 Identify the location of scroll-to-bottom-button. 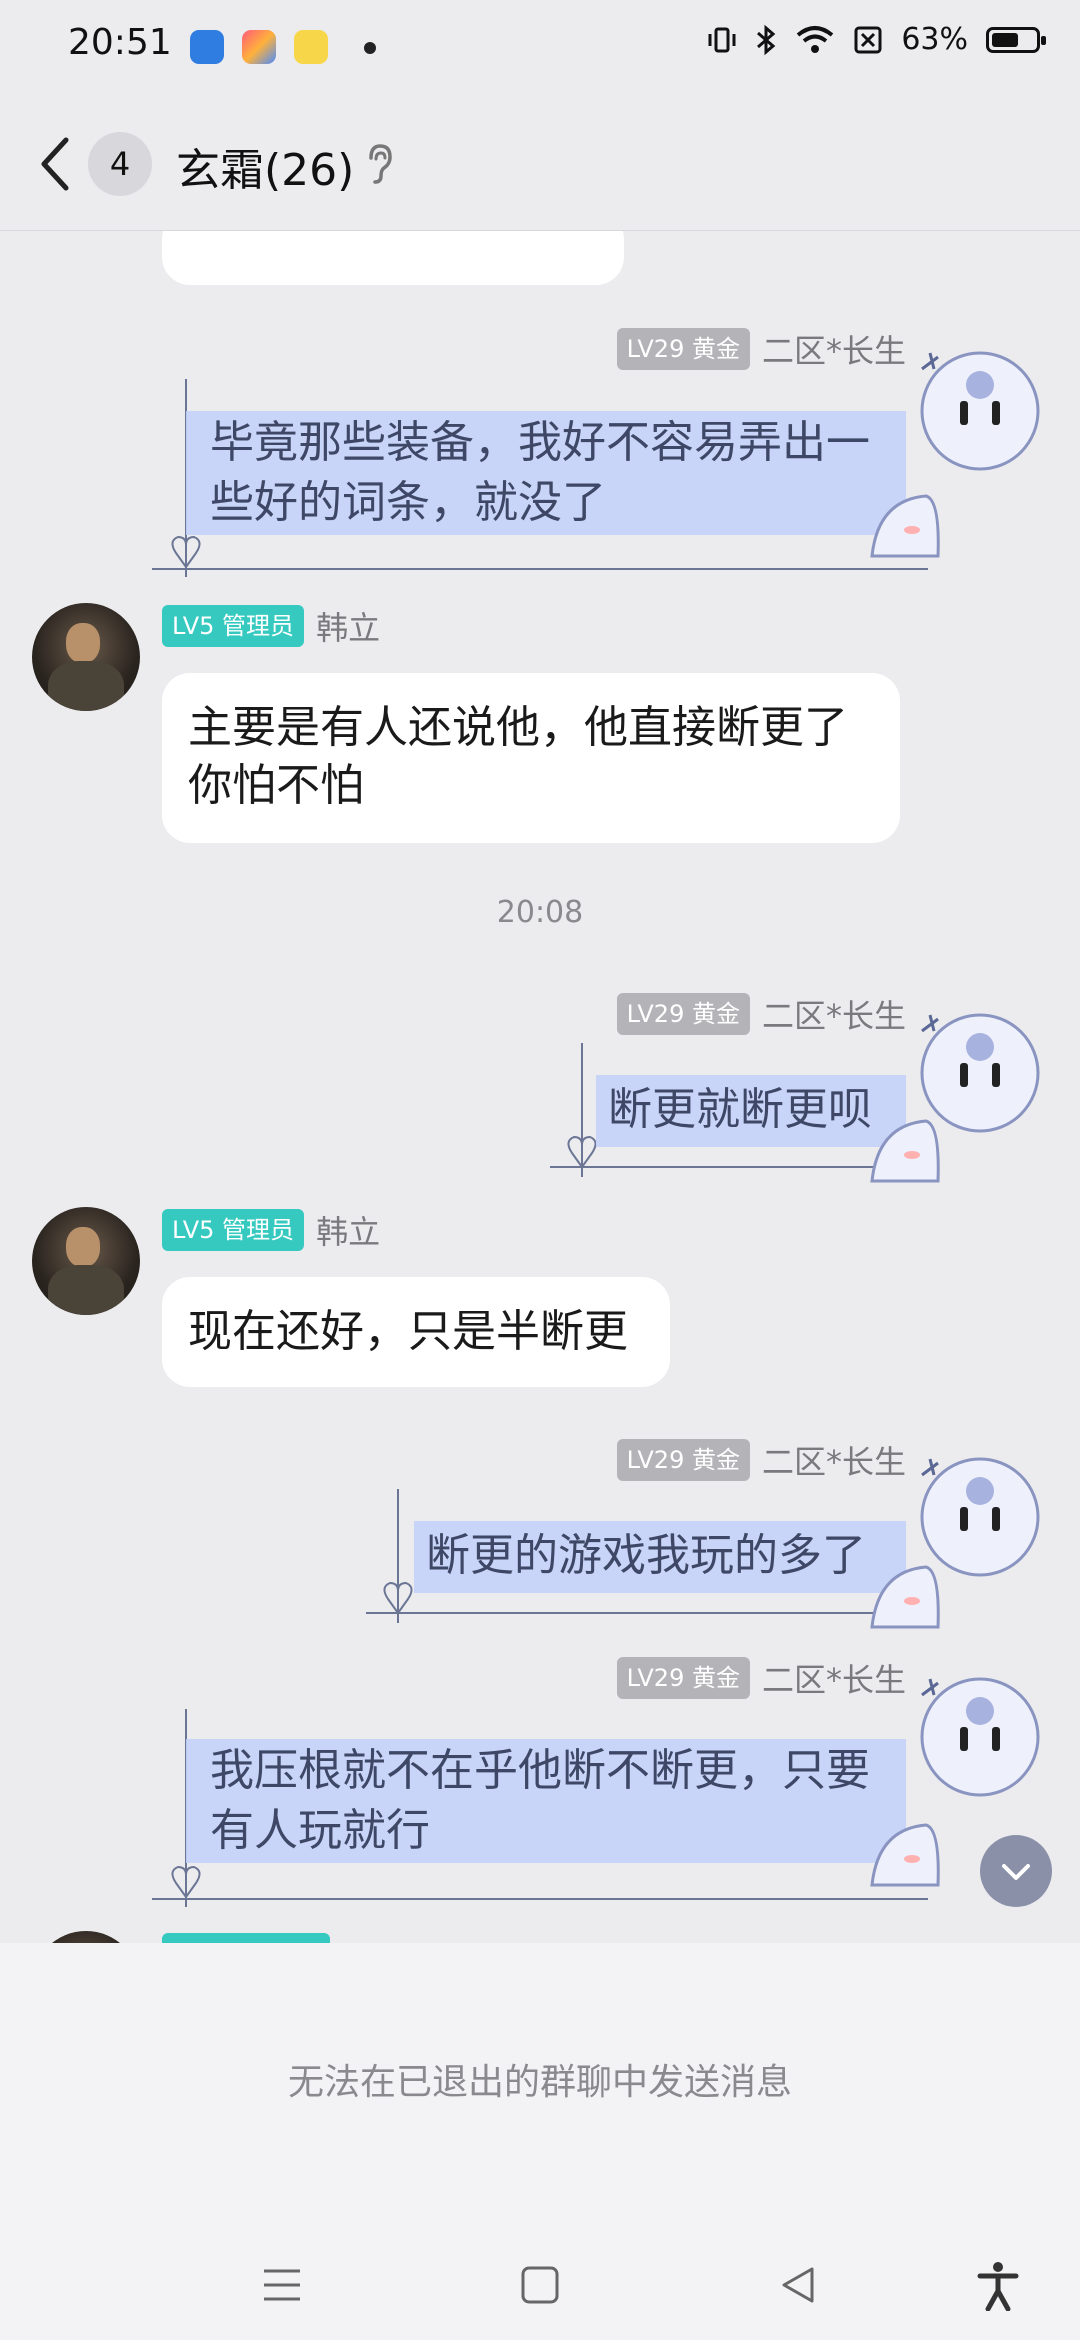
(1016, 1871).